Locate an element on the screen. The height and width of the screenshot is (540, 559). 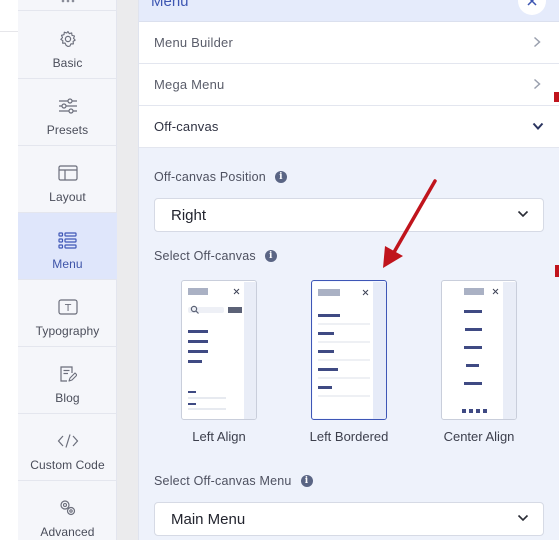
background-divider is located at coordinates (9, 31).